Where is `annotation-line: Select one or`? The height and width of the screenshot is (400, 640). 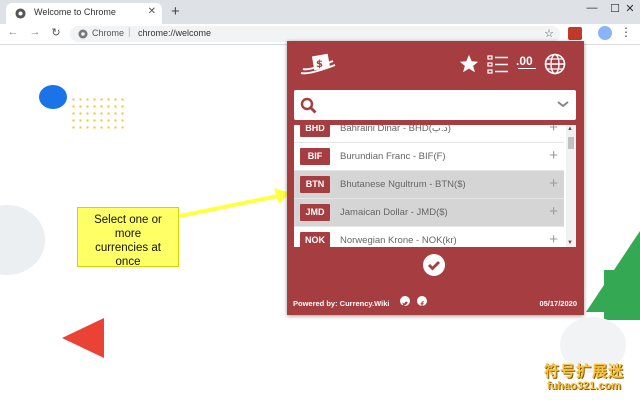 annotation-line: Select one or is located at coordinates (128, 220).